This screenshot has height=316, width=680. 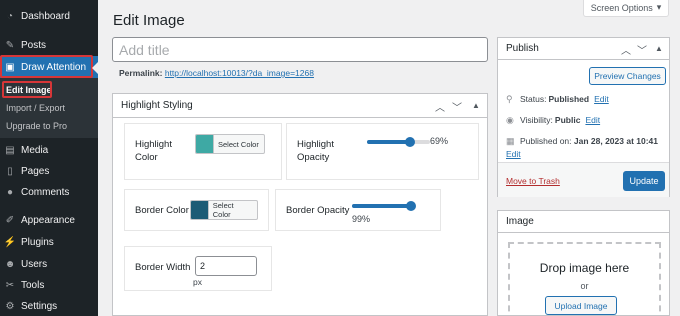 What do you see at coordinates (411, 206) in the screenshot?
I see `border-opacity-slider-handle` at bounding box center [411, 206].